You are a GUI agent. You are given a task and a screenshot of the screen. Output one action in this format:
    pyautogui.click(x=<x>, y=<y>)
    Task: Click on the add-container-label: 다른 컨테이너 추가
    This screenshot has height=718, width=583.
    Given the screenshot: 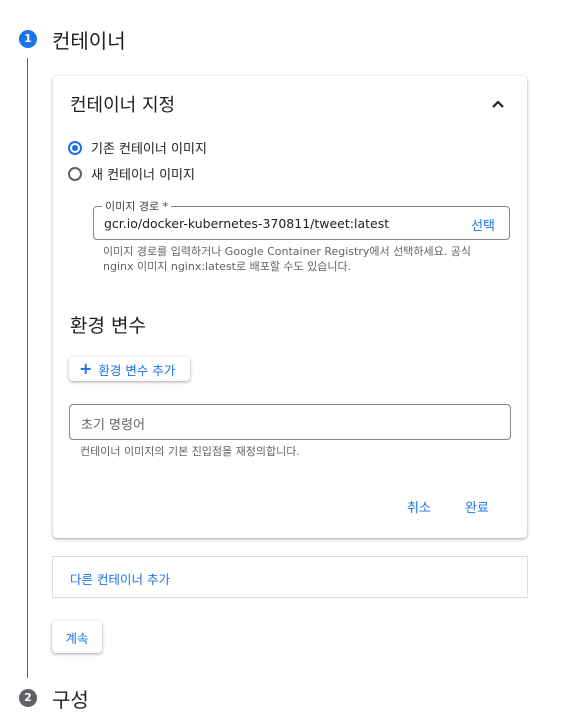 What is the action you would take?
    pyautogui.click(x=120, y=579)
    